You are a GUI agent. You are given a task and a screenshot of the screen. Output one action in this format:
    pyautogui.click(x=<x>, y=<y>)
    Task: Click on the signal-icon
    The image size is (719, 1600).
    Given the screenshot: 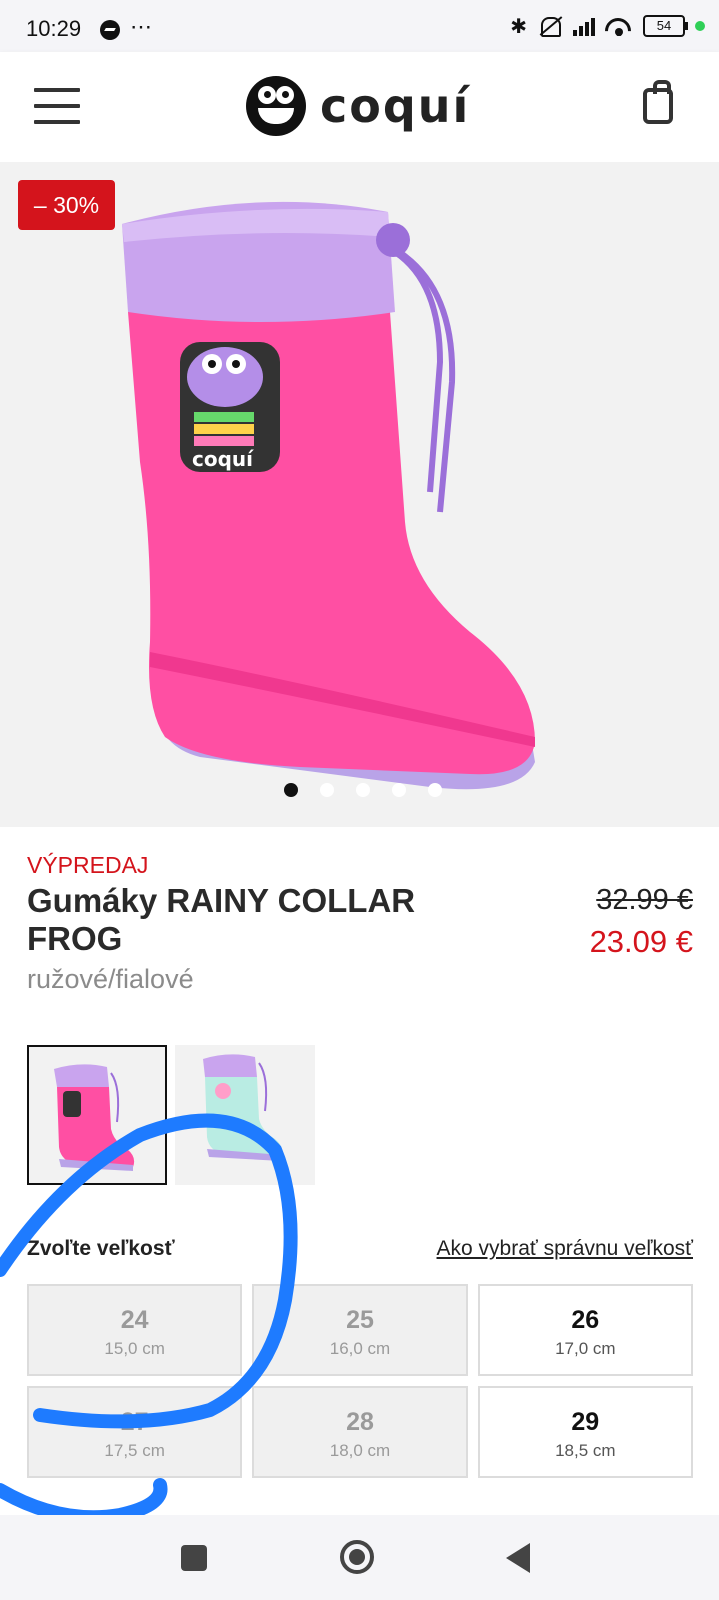 What is the action you would take?
    pyautogui.click(x=584, y=26)
    